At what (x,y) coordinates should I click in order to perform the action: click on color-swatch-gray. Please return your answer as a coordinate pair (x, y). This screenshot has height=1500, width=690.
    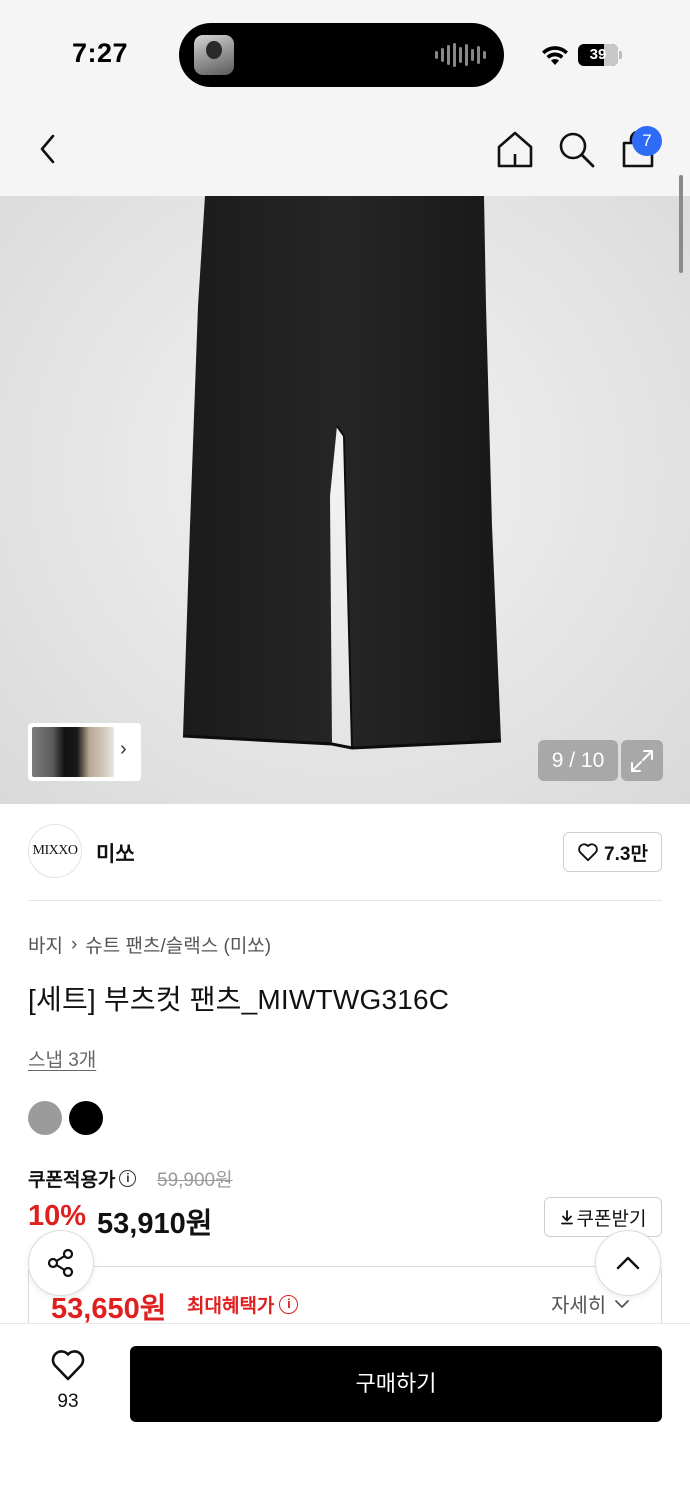
    Looking at the image, I should click on (45, 1118).